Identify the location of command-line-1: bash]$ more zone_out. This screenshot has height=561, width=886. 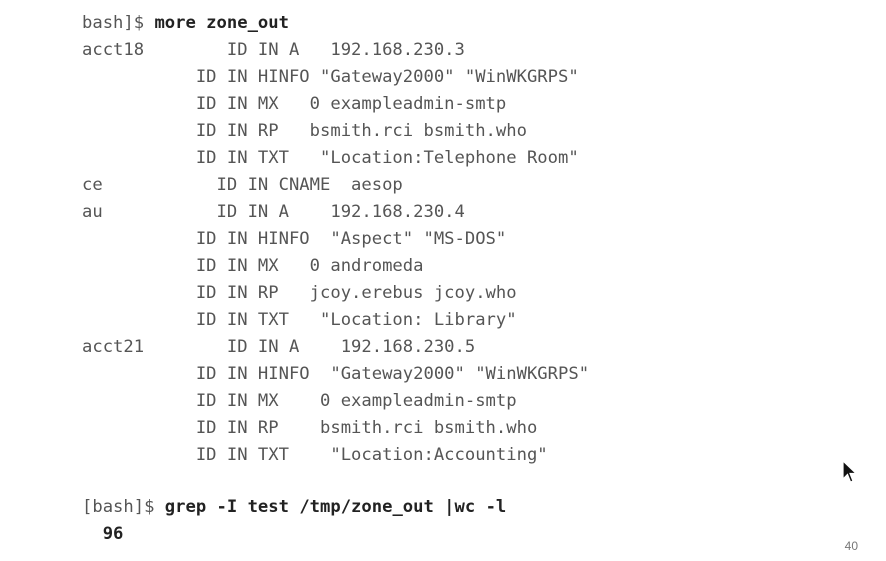
(185, 23).